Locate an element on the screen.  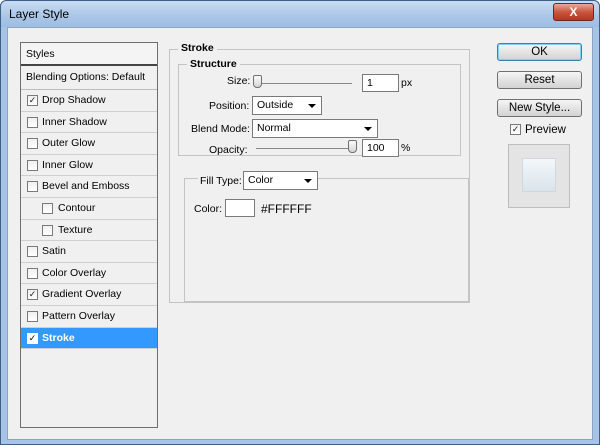
inner-glow-checkbox is located at coordinates (32, 165).